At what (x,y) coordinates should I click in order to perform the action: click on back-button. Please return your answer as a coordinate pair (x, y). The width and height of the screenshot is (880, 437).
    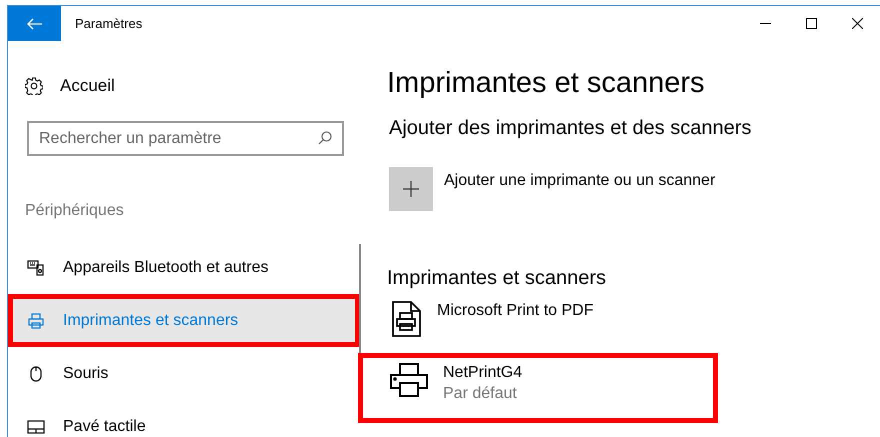
    Looking at the image, I should click on (34, 23).